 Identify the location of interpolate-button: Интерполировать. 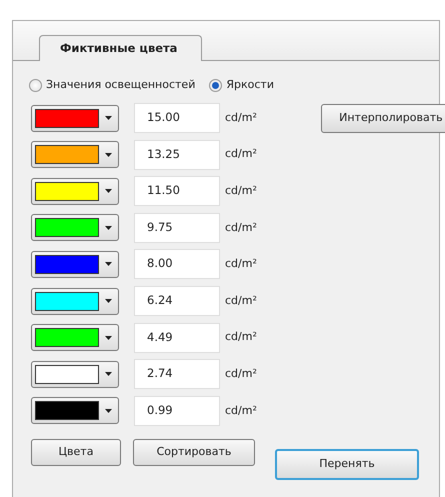
(382, 118).